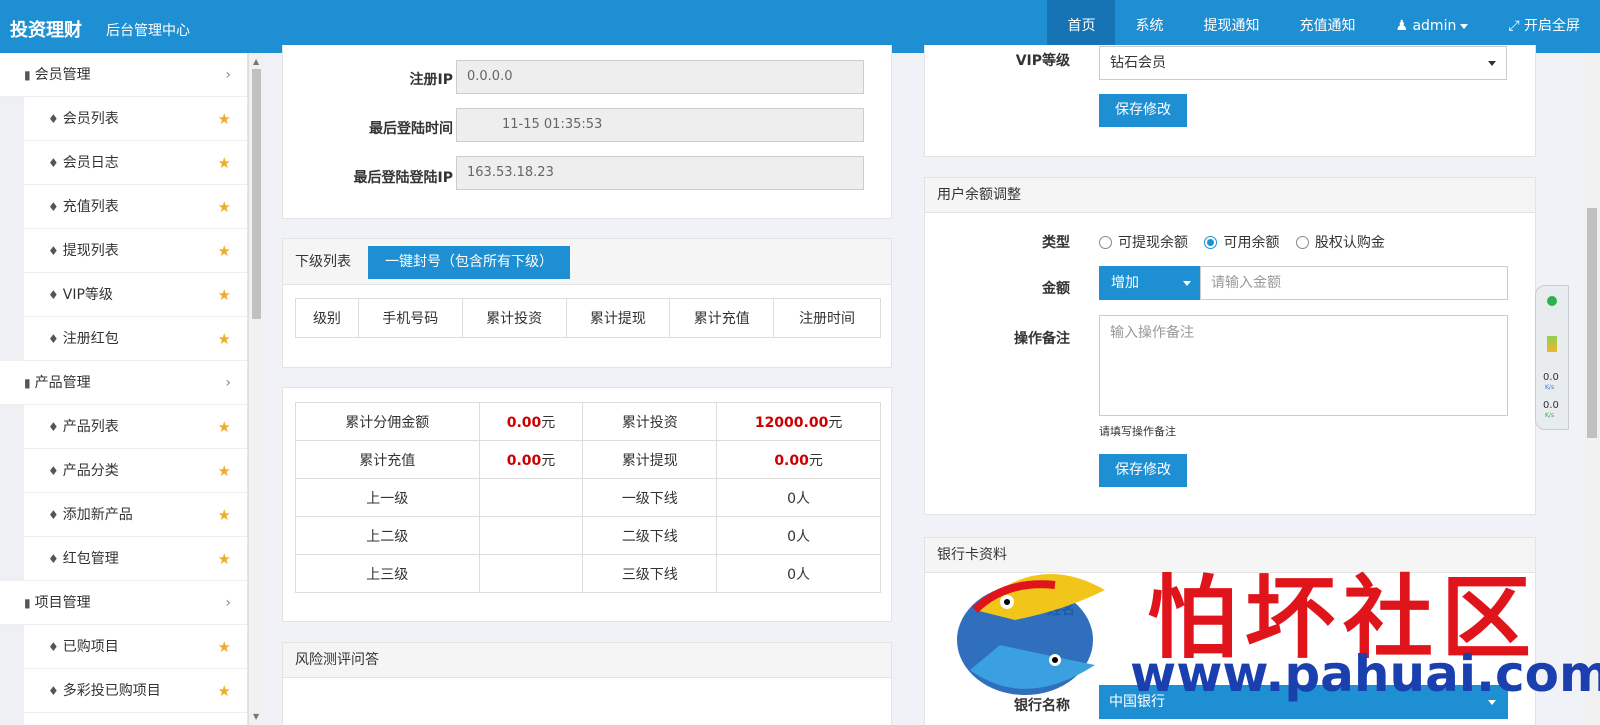  Describe the element at coordinates (798, 573) in the screenshot. I see `stat-value: 0人` at that location.